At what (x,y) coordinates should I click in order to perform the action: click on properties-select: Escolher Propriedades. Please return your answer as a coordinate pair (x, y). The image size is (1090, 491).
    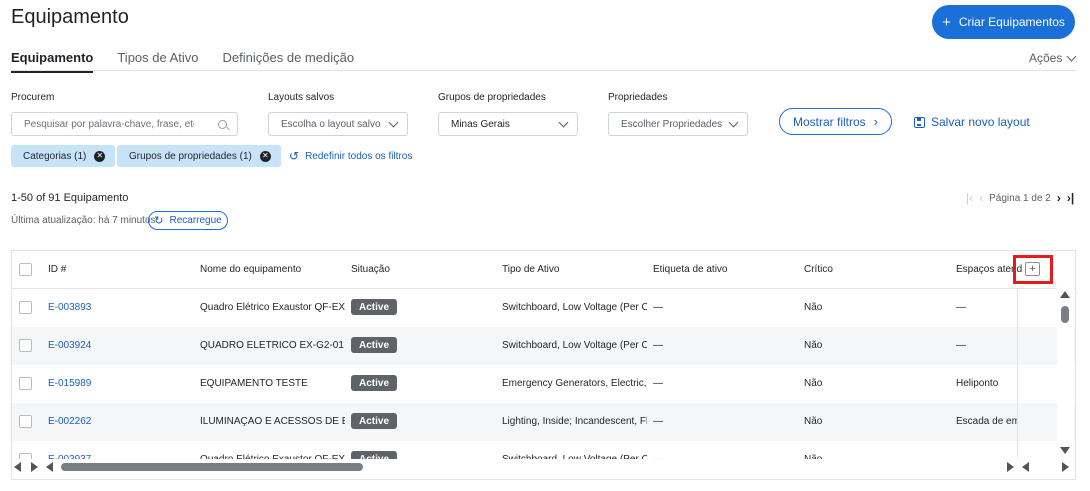
    Looking at the image, I should click on (678, 124).